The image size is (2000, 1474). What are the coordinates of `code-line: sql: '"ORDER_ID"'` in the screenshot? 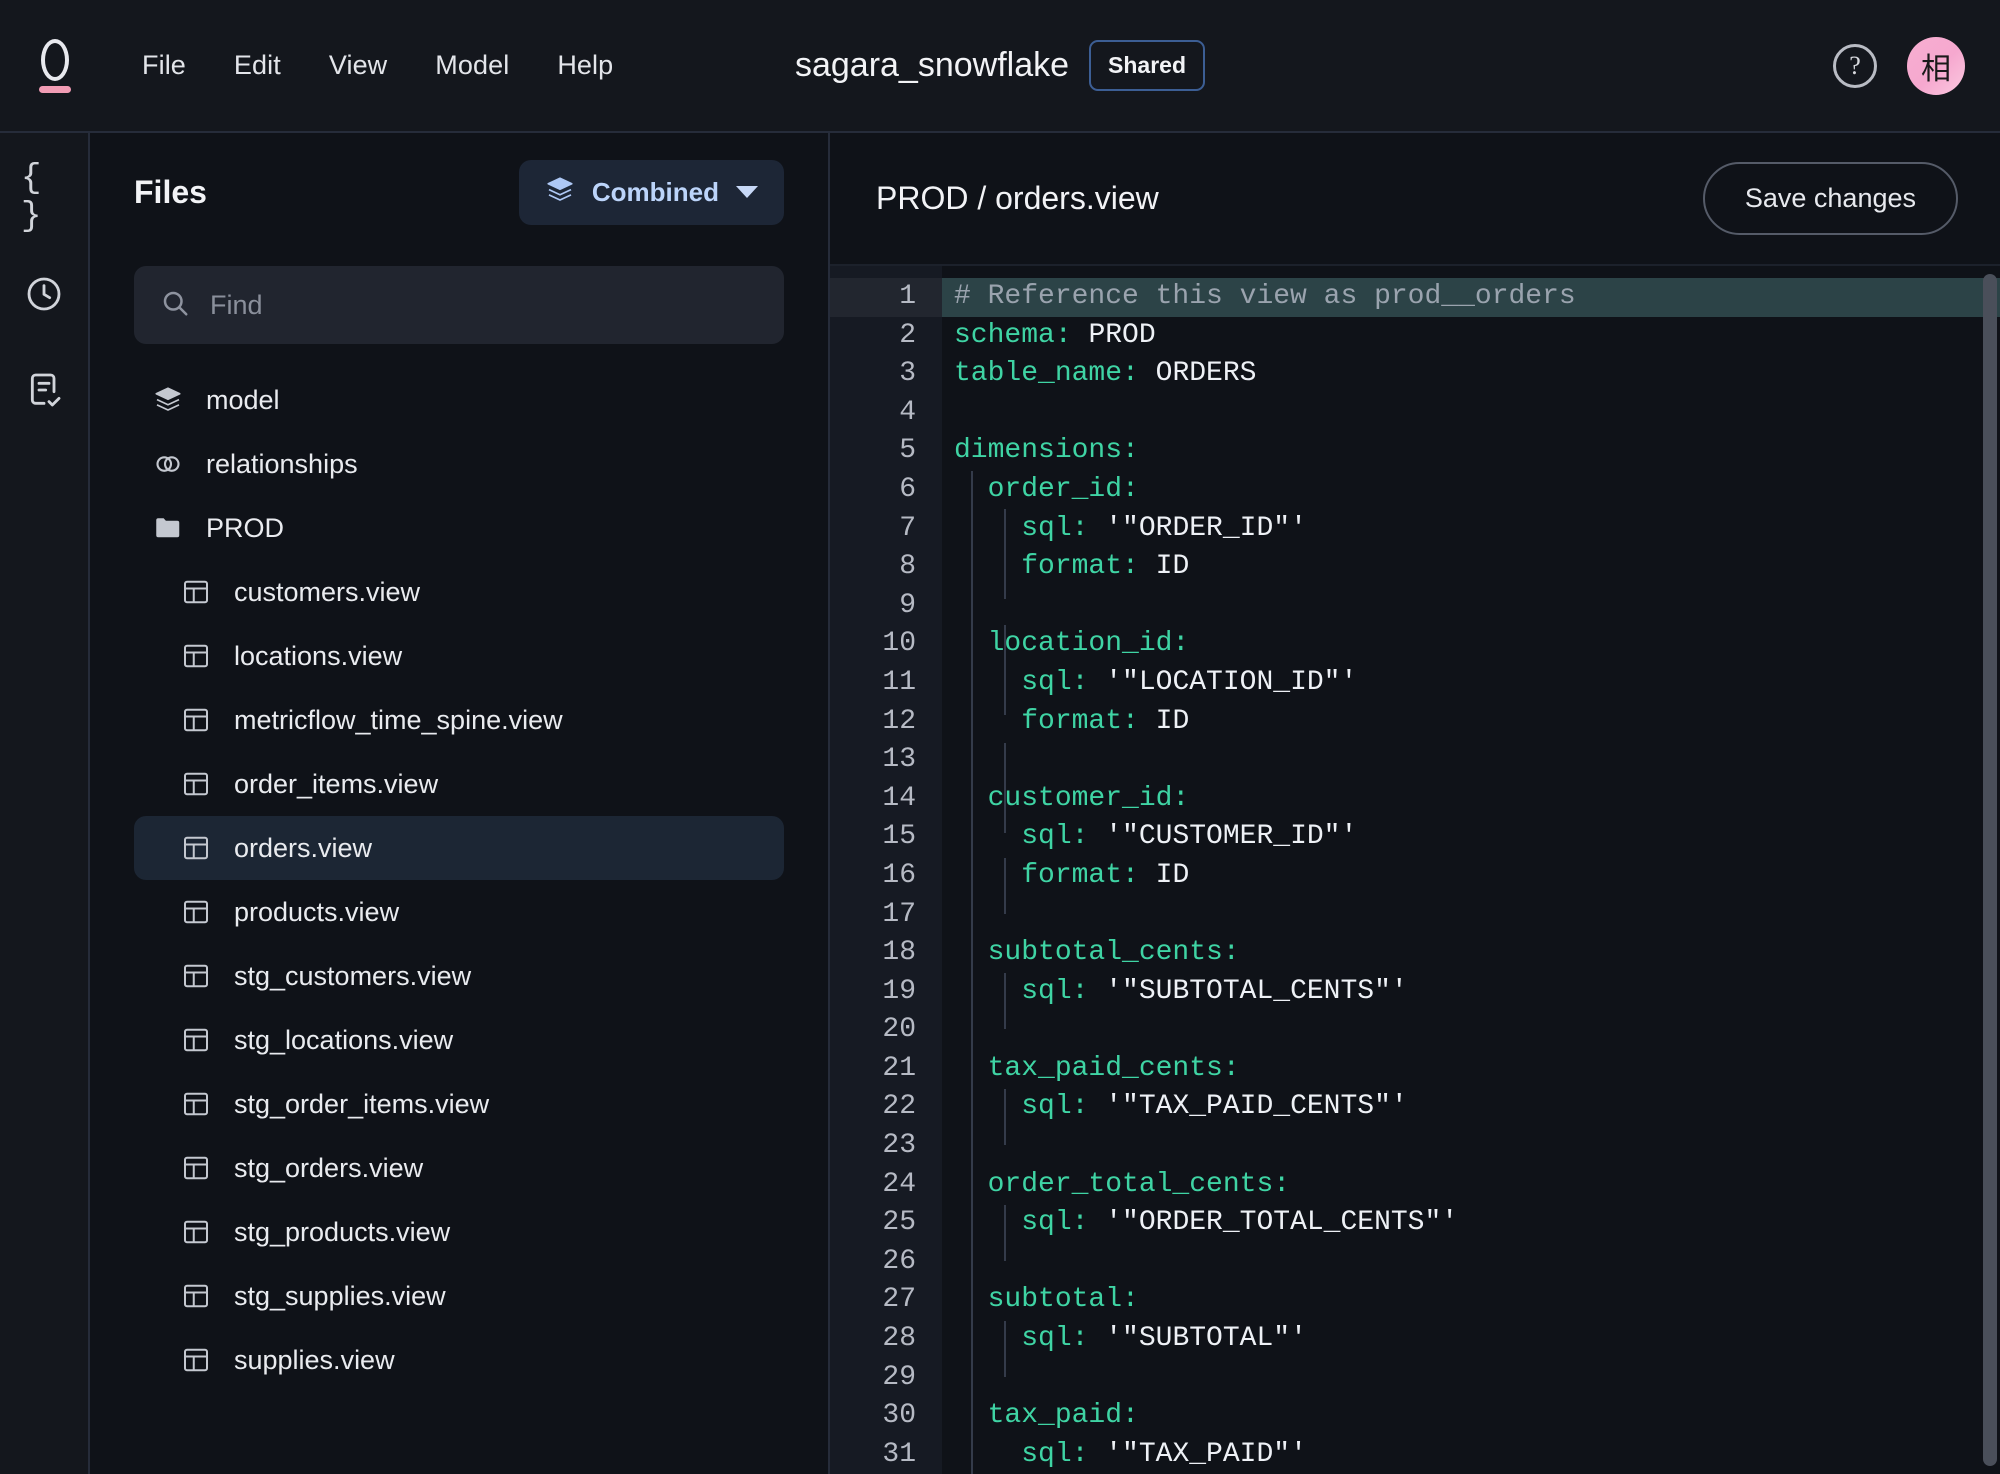 It's located at (1471, 529).